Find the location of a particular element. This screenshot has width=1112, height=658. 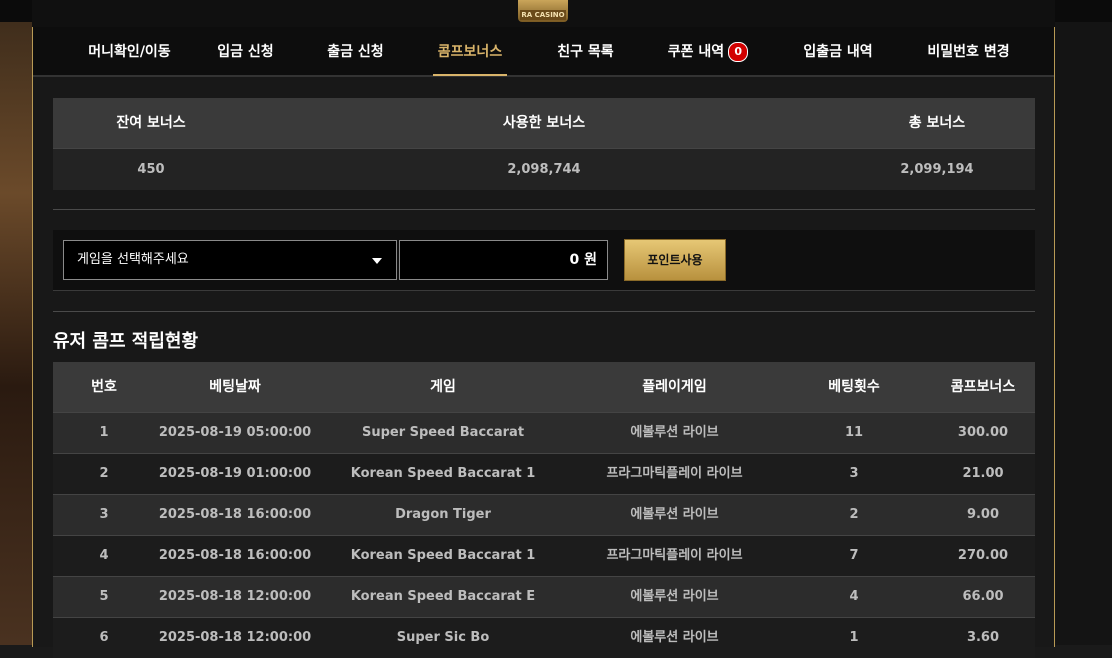

cell-game: Dragon Tiger is located at coordinates (443, 514).